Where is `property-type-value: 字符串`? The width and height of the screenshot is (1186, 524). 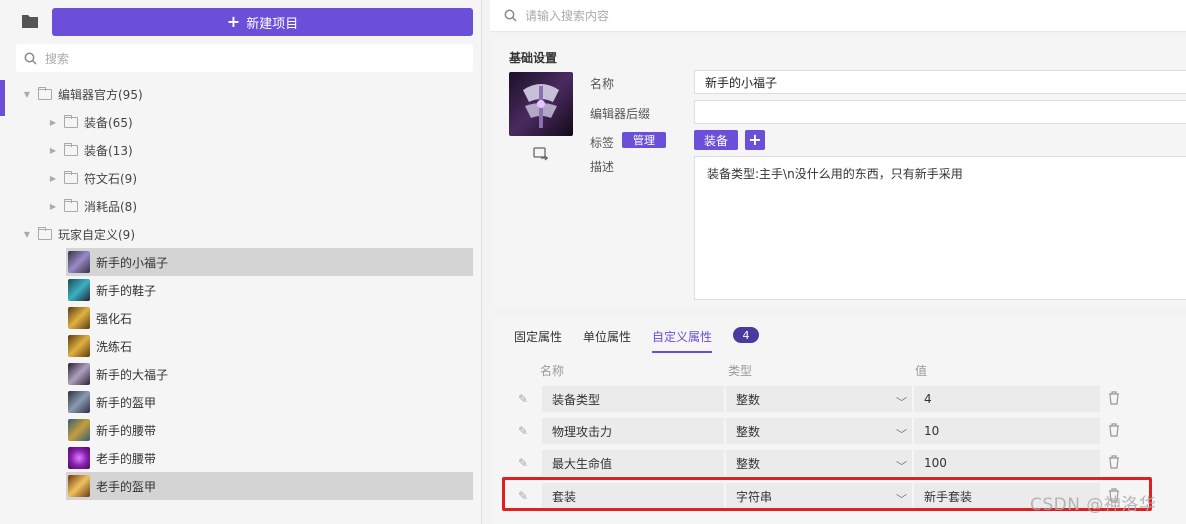
property-type-value: 字符串 is located at coordinates (754, 496).